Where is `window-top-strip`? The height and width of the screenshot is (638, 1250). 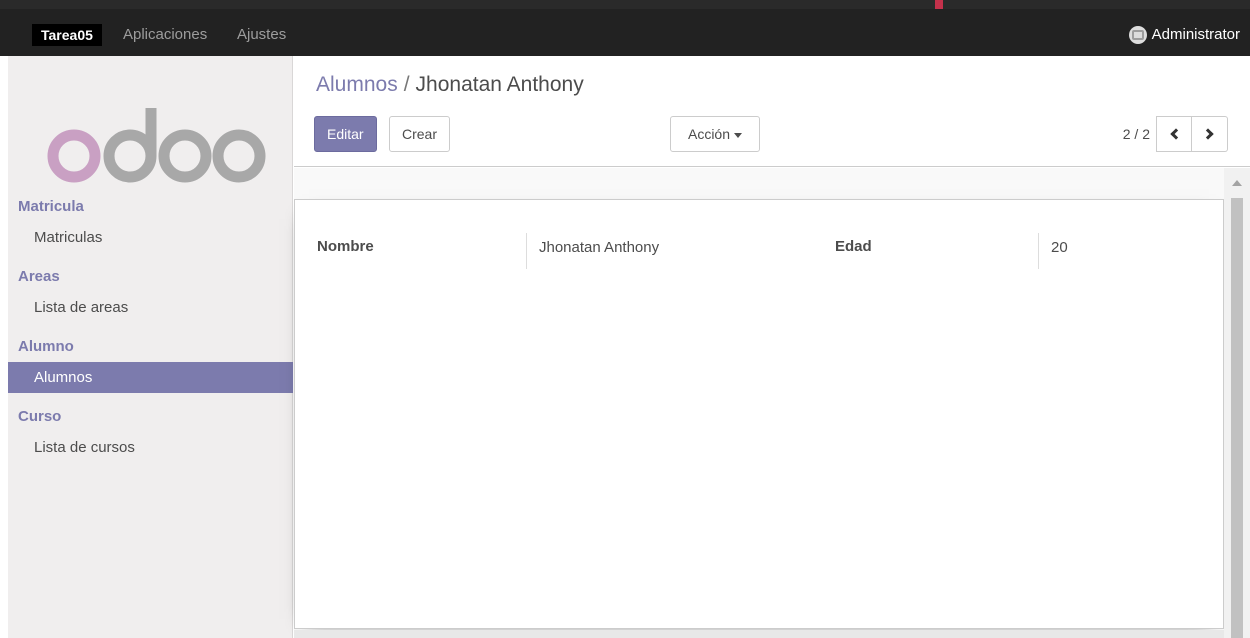 window-top-strip is located at coordinates (625, 4).